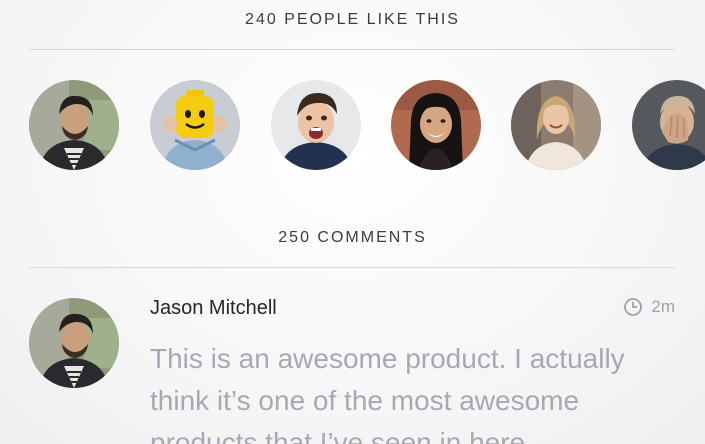  Describe the element at coordinates (556, 125) in the screenshot. I see `avatar-blonde-woman` at that location.